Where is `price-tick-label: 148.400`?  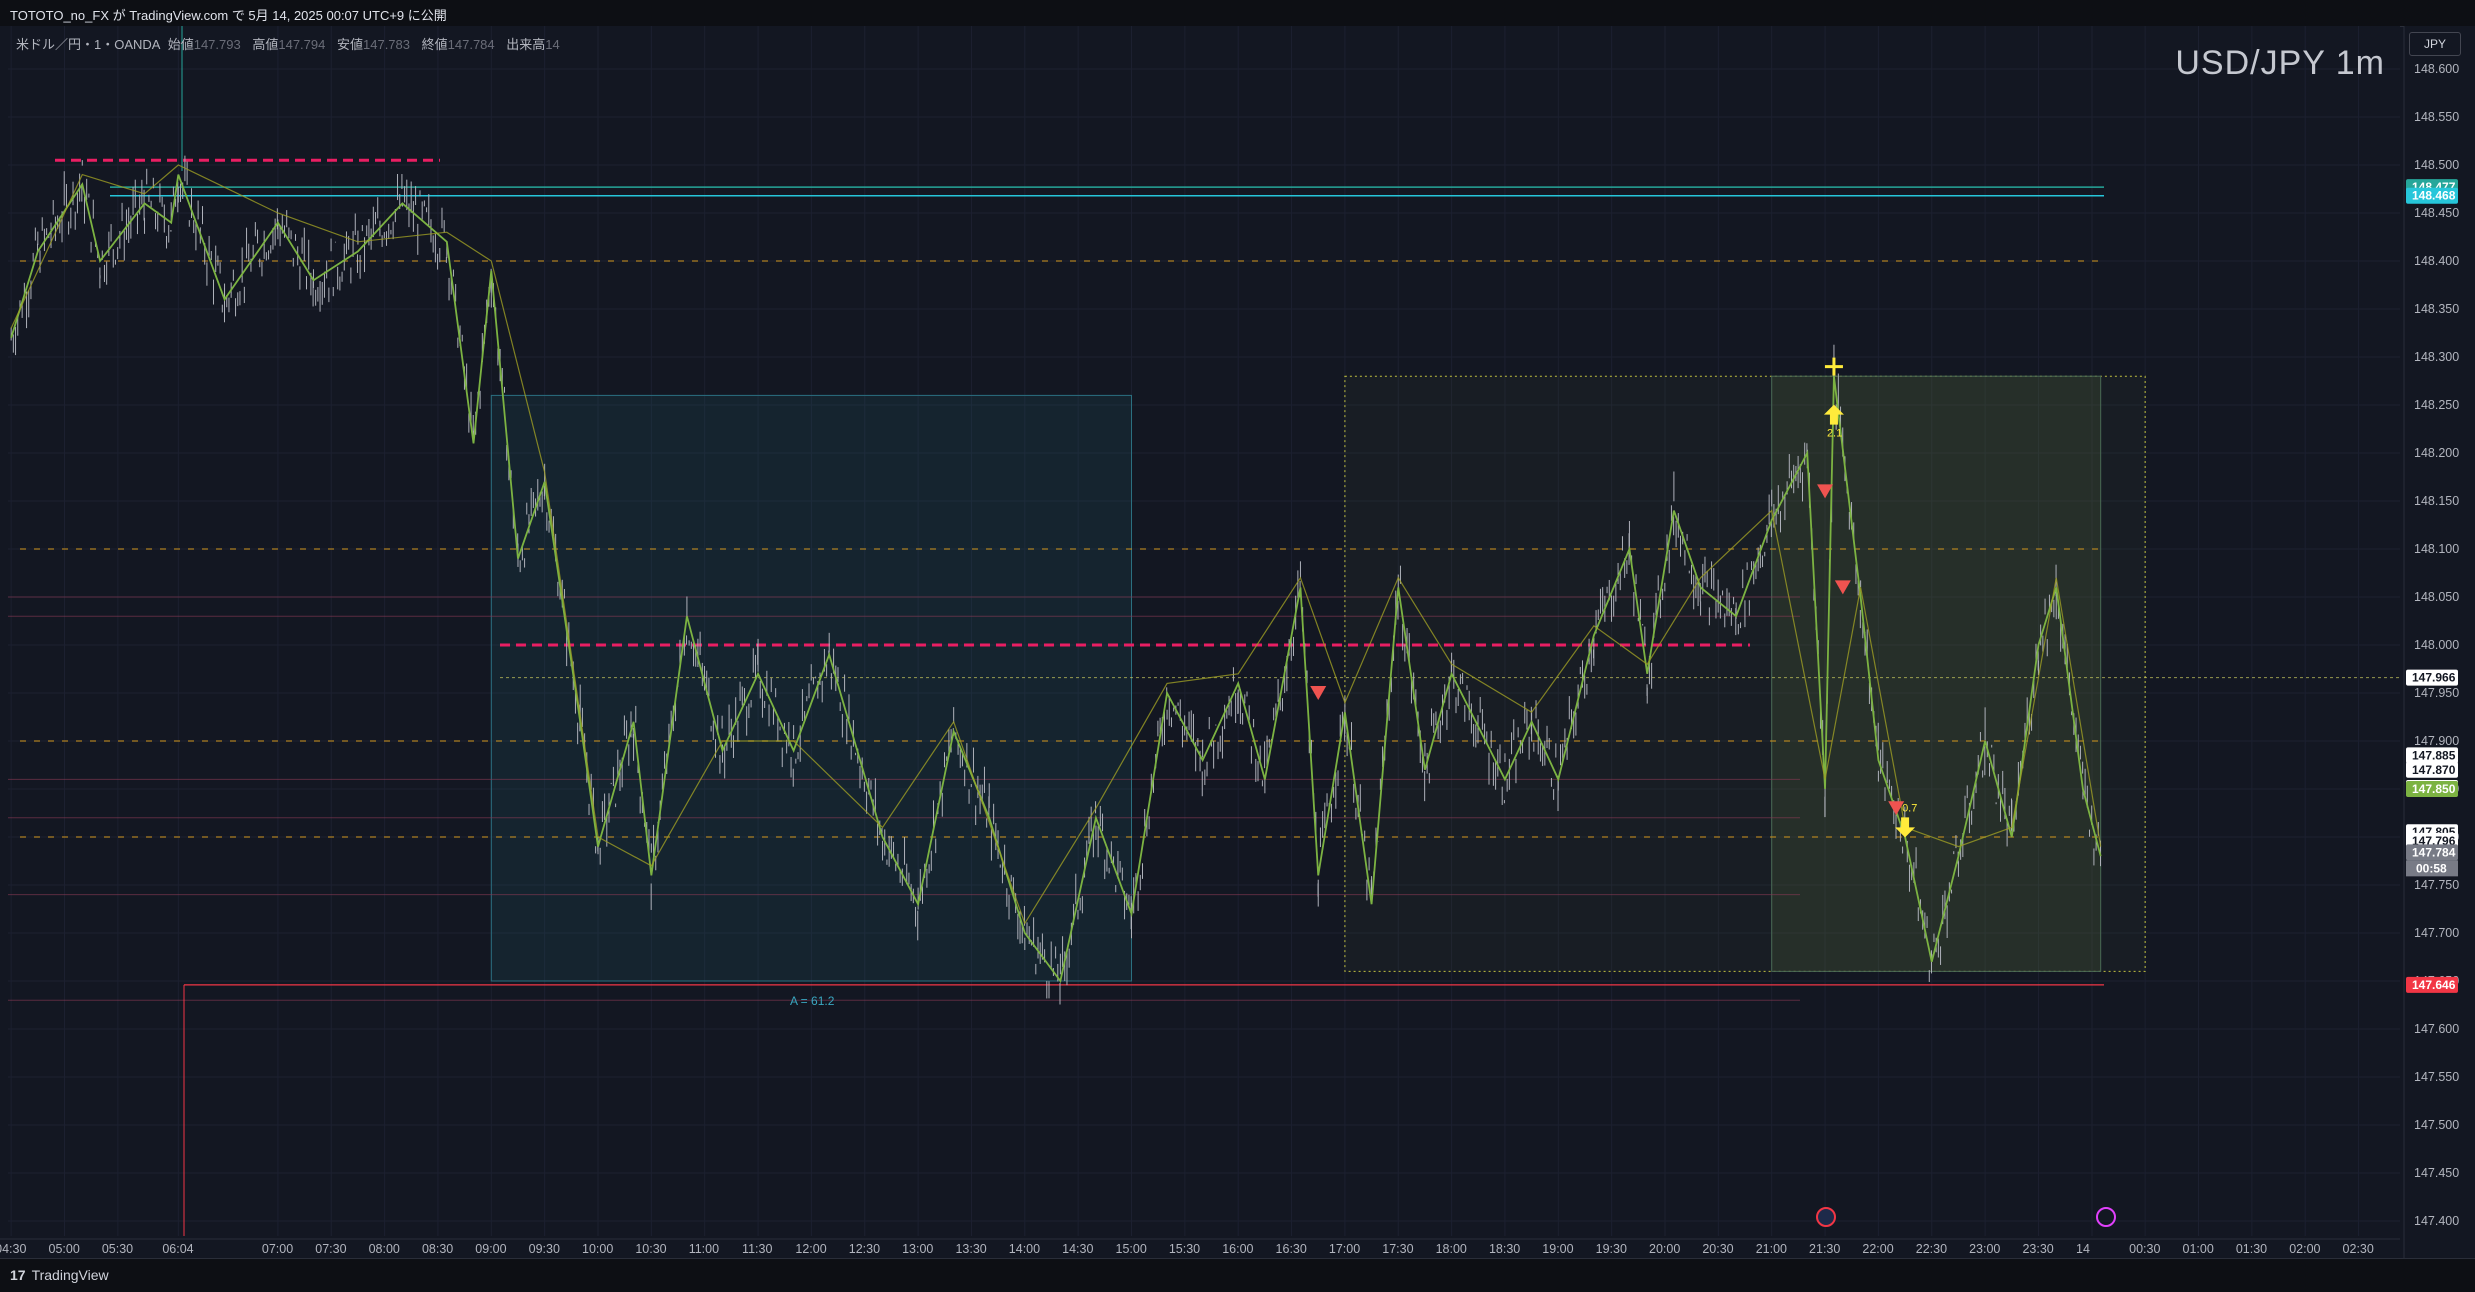 price-tick-label: 148.400 is located at coordinates (2436, 261).